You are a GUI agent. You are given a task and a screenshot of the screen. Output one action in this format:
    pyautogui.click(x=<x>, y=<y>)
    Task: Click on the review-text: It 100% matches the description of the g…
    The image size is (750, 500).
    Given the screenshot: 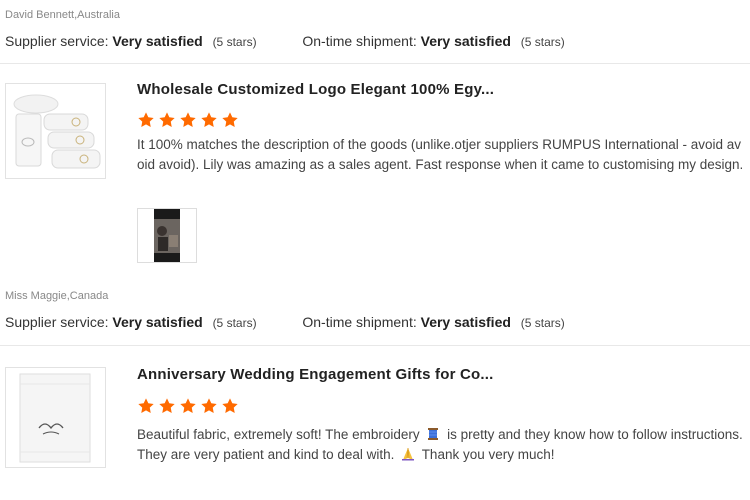 What is the action you would take?
    pyautogui.click(x=440, y=154)
    